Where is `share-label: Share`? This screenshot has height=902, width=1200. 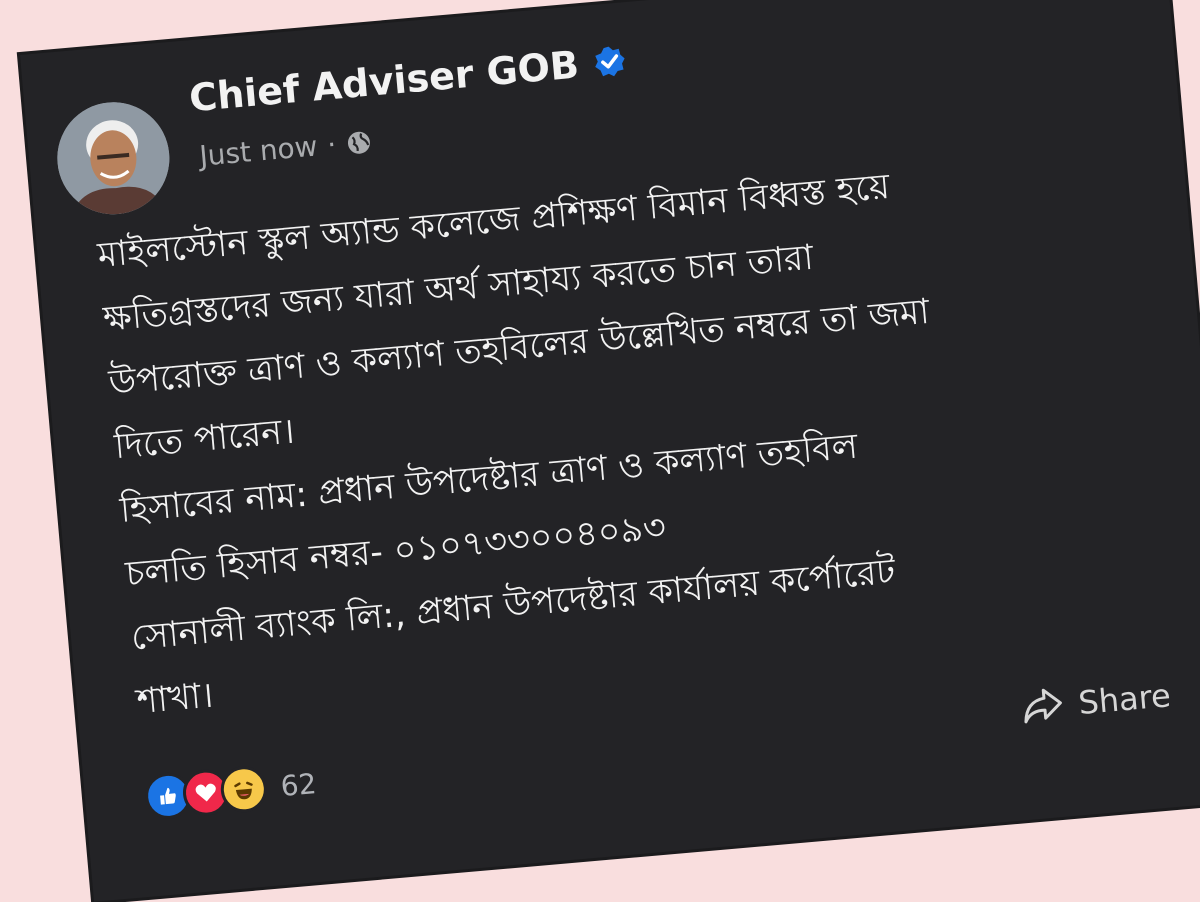 share-label: Share is located at coordinates (1124, 699).